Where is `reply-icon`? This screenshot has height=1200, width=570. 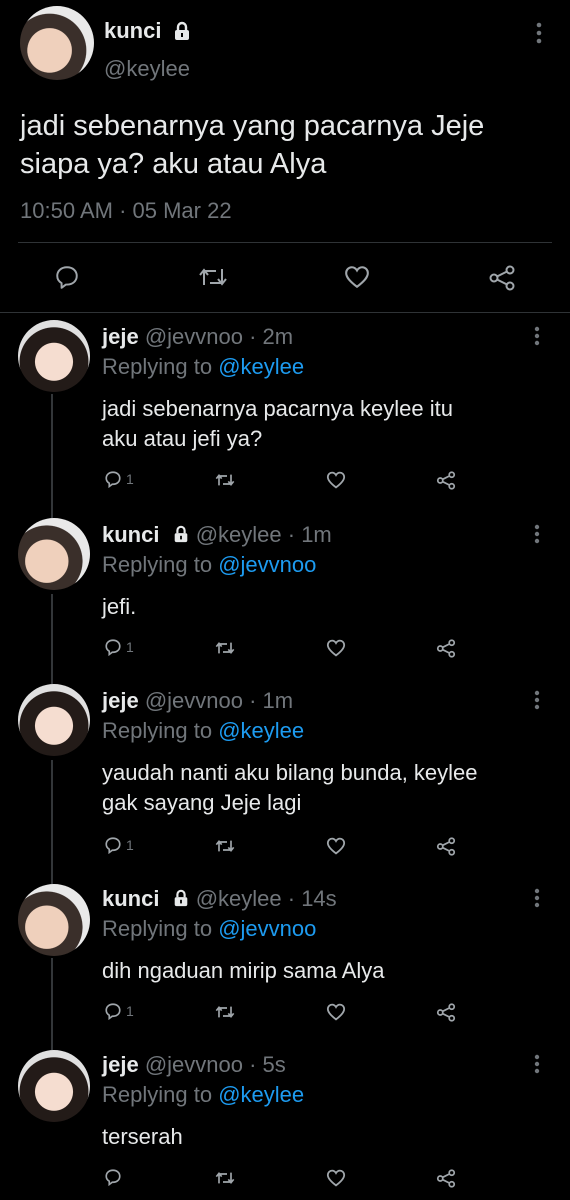 reply-icon is located at coordinates (67, 279).